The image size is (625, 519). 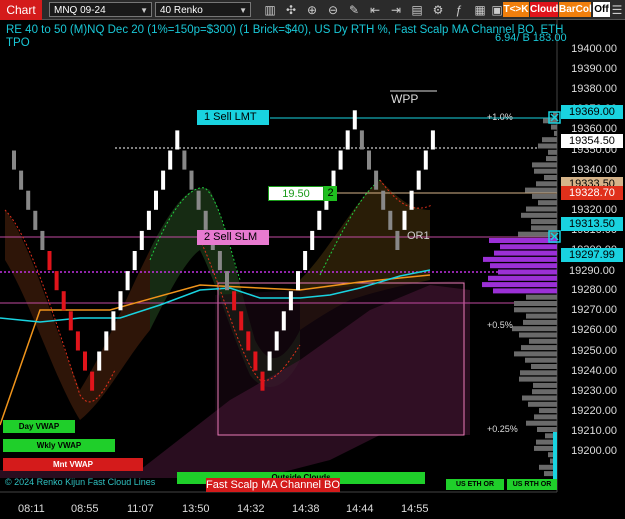 What do you see at coordinates (233, 237) in the screenshot?
I see `sell-slm-order-label: 2 Sell SLM` at bounding box center [233, 237].